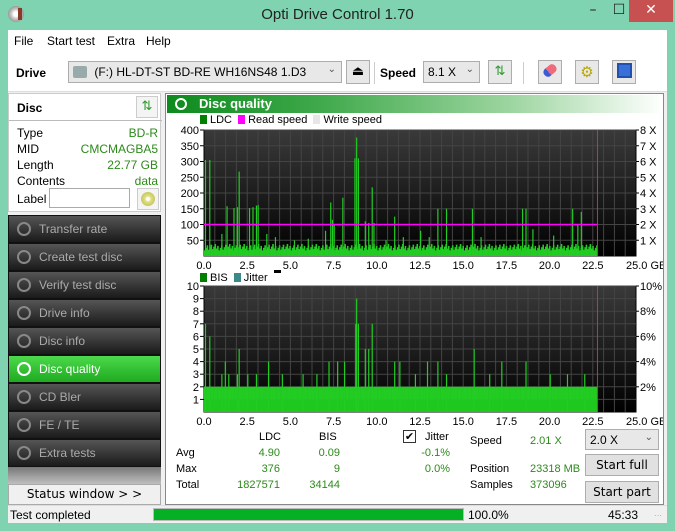  Describe the element at coordinates (333, 422) in the screenshot. I see `x-tick-label: 7.5` at that location.